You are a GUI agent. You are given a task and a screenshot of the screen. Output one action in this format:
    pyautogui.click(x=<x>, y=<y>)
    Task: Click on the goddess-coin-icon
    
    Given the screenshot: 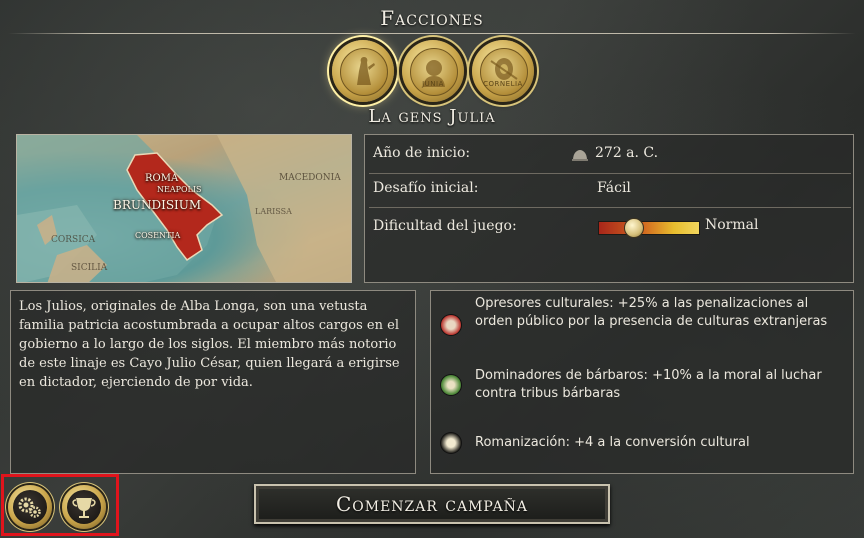 What is the action you would take?
    pyautogui.click(x=364, y=72)
    